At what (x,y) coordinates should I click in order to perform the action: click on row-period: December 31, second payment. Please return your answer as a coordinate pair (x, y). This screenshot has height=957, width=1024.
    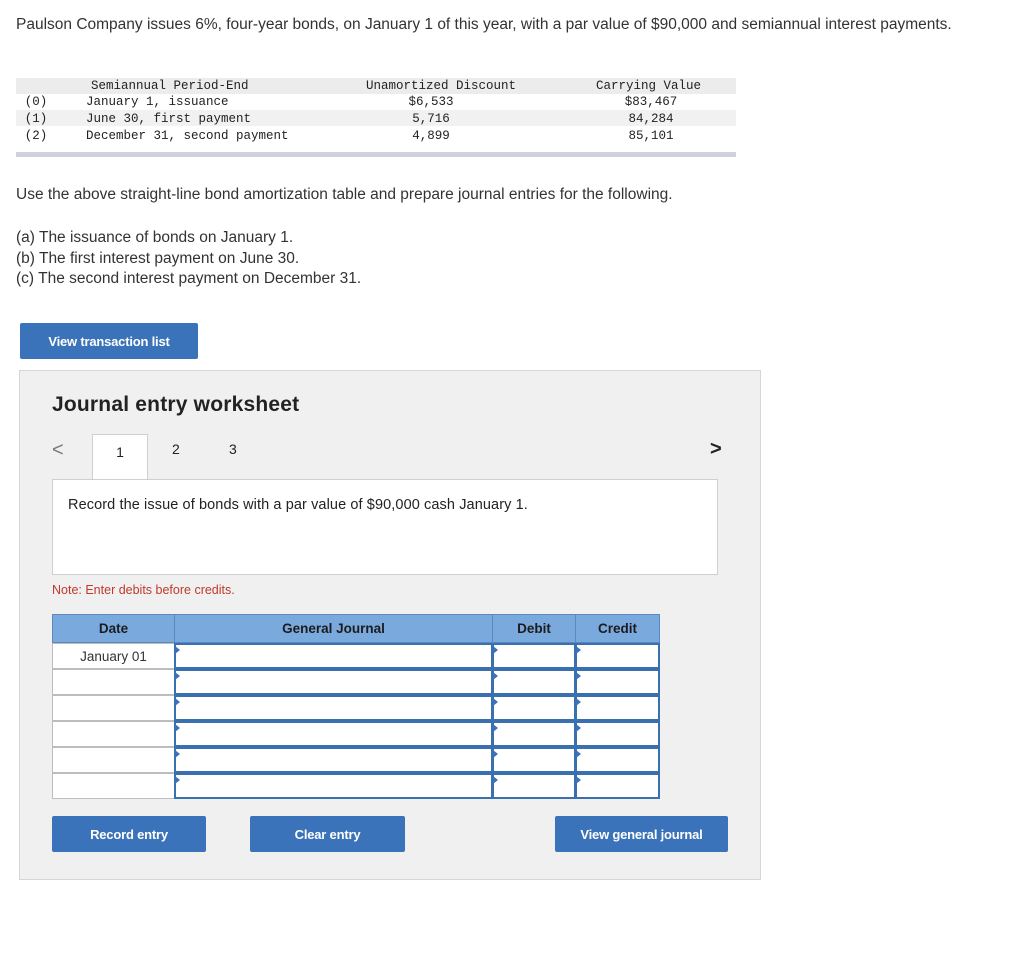
    Looking at the image, I should click on (187, 136).